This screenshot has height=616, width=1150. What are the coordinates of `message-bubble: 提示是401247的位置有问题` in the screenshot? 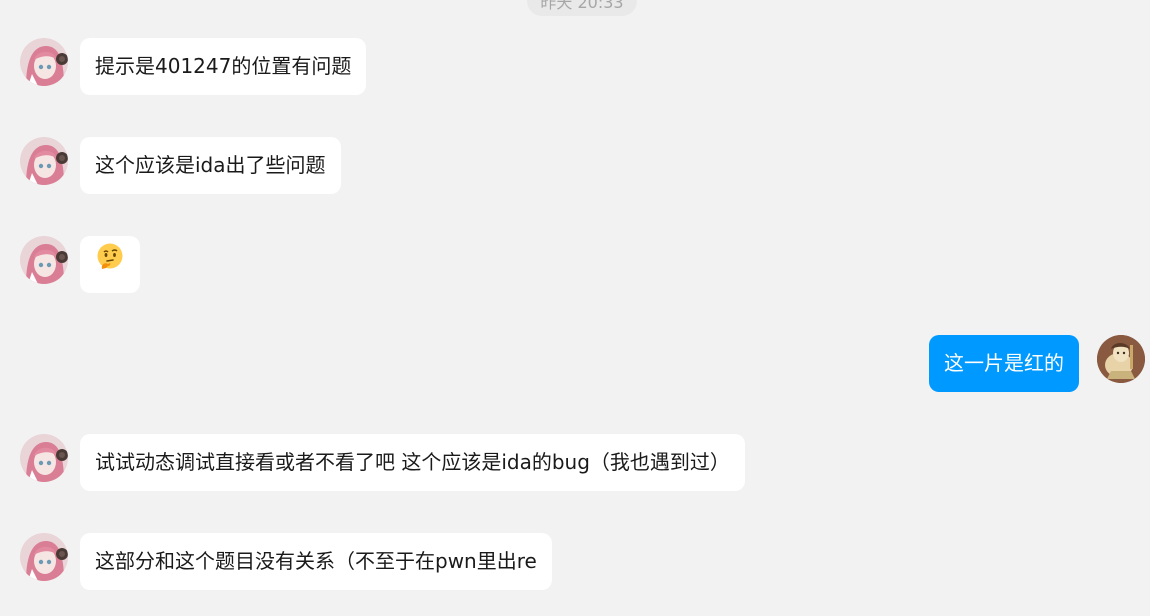 It's located at (223, 66).